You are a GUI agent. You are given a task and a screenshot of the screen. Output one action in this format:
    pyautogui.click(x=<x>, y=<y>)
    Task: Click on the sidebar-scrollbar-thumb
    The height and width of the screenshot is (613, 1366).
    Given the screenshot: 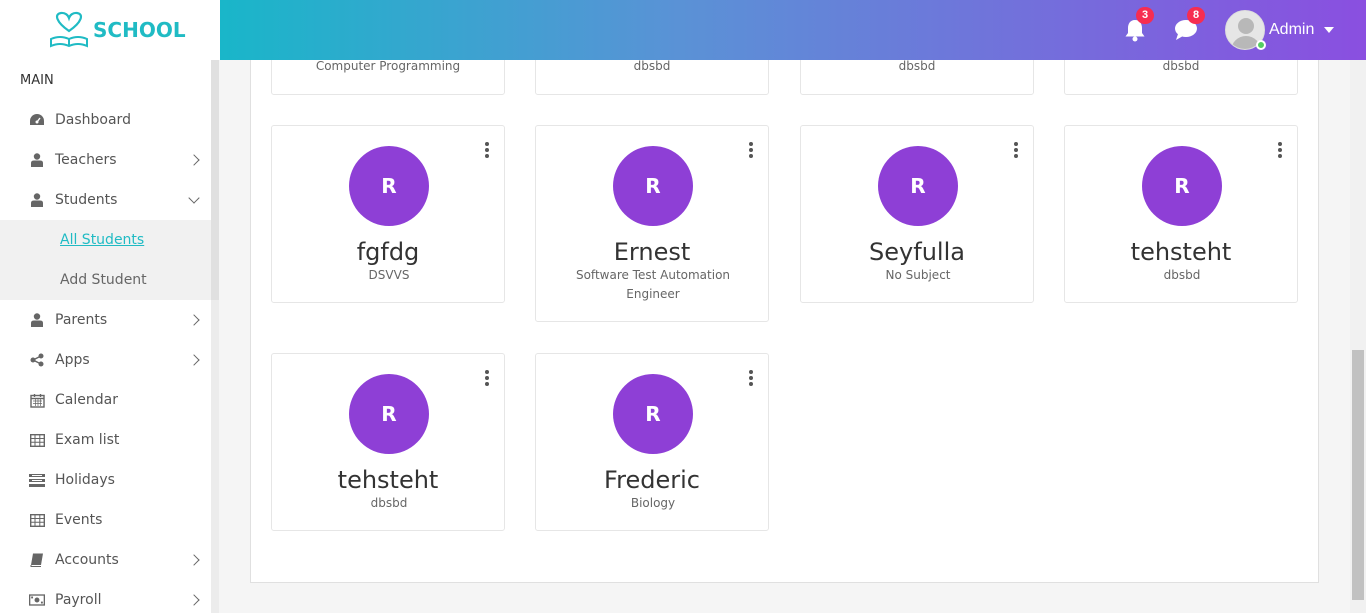 What is the action you would take?
    pyautogui.click(x=215, y=180)
    